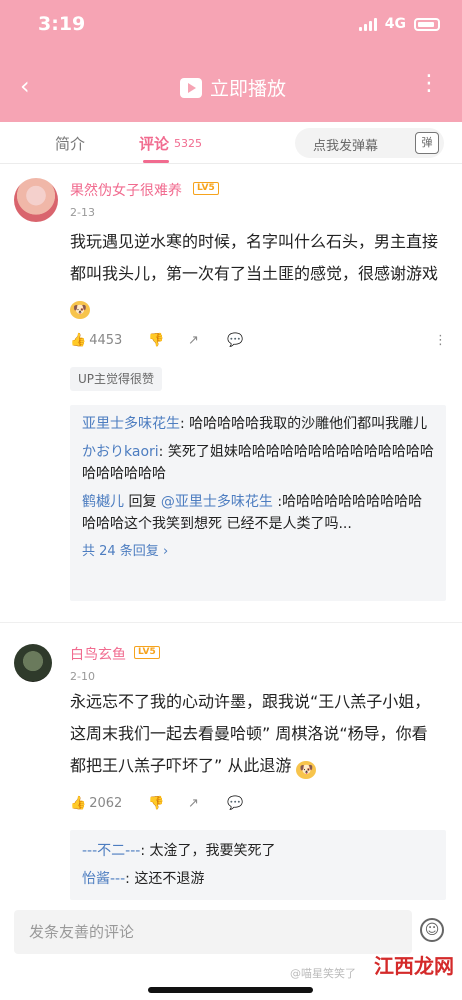 The width and height of the screenshot is (462, 1000). I want to click on reply-user: ---不二---, so click(111, 851).